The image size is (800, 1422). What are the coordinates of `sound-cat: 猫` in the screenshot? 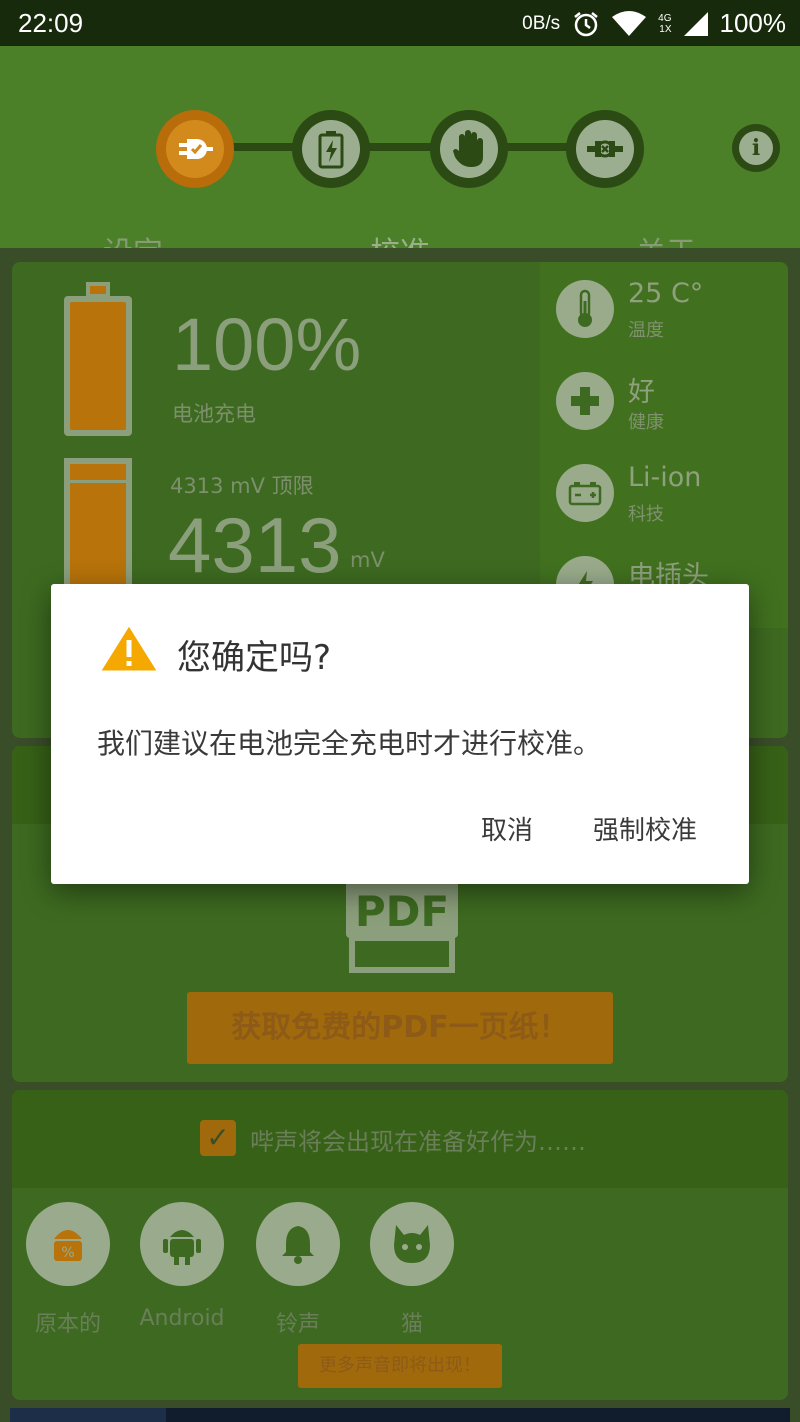 It's located at (412, 1270).